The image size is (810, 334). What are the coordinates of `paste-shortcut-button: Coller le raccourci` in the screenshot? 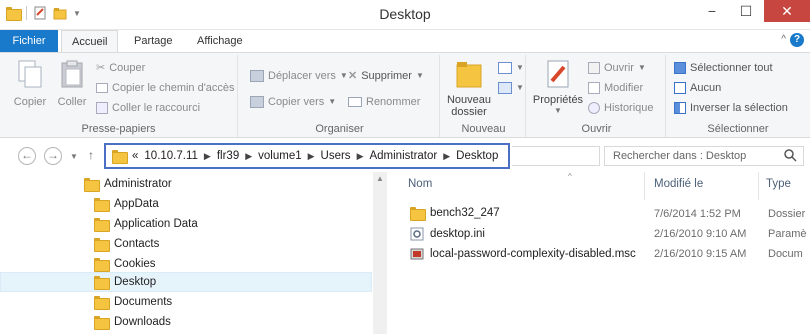 It's located at (148, 108).